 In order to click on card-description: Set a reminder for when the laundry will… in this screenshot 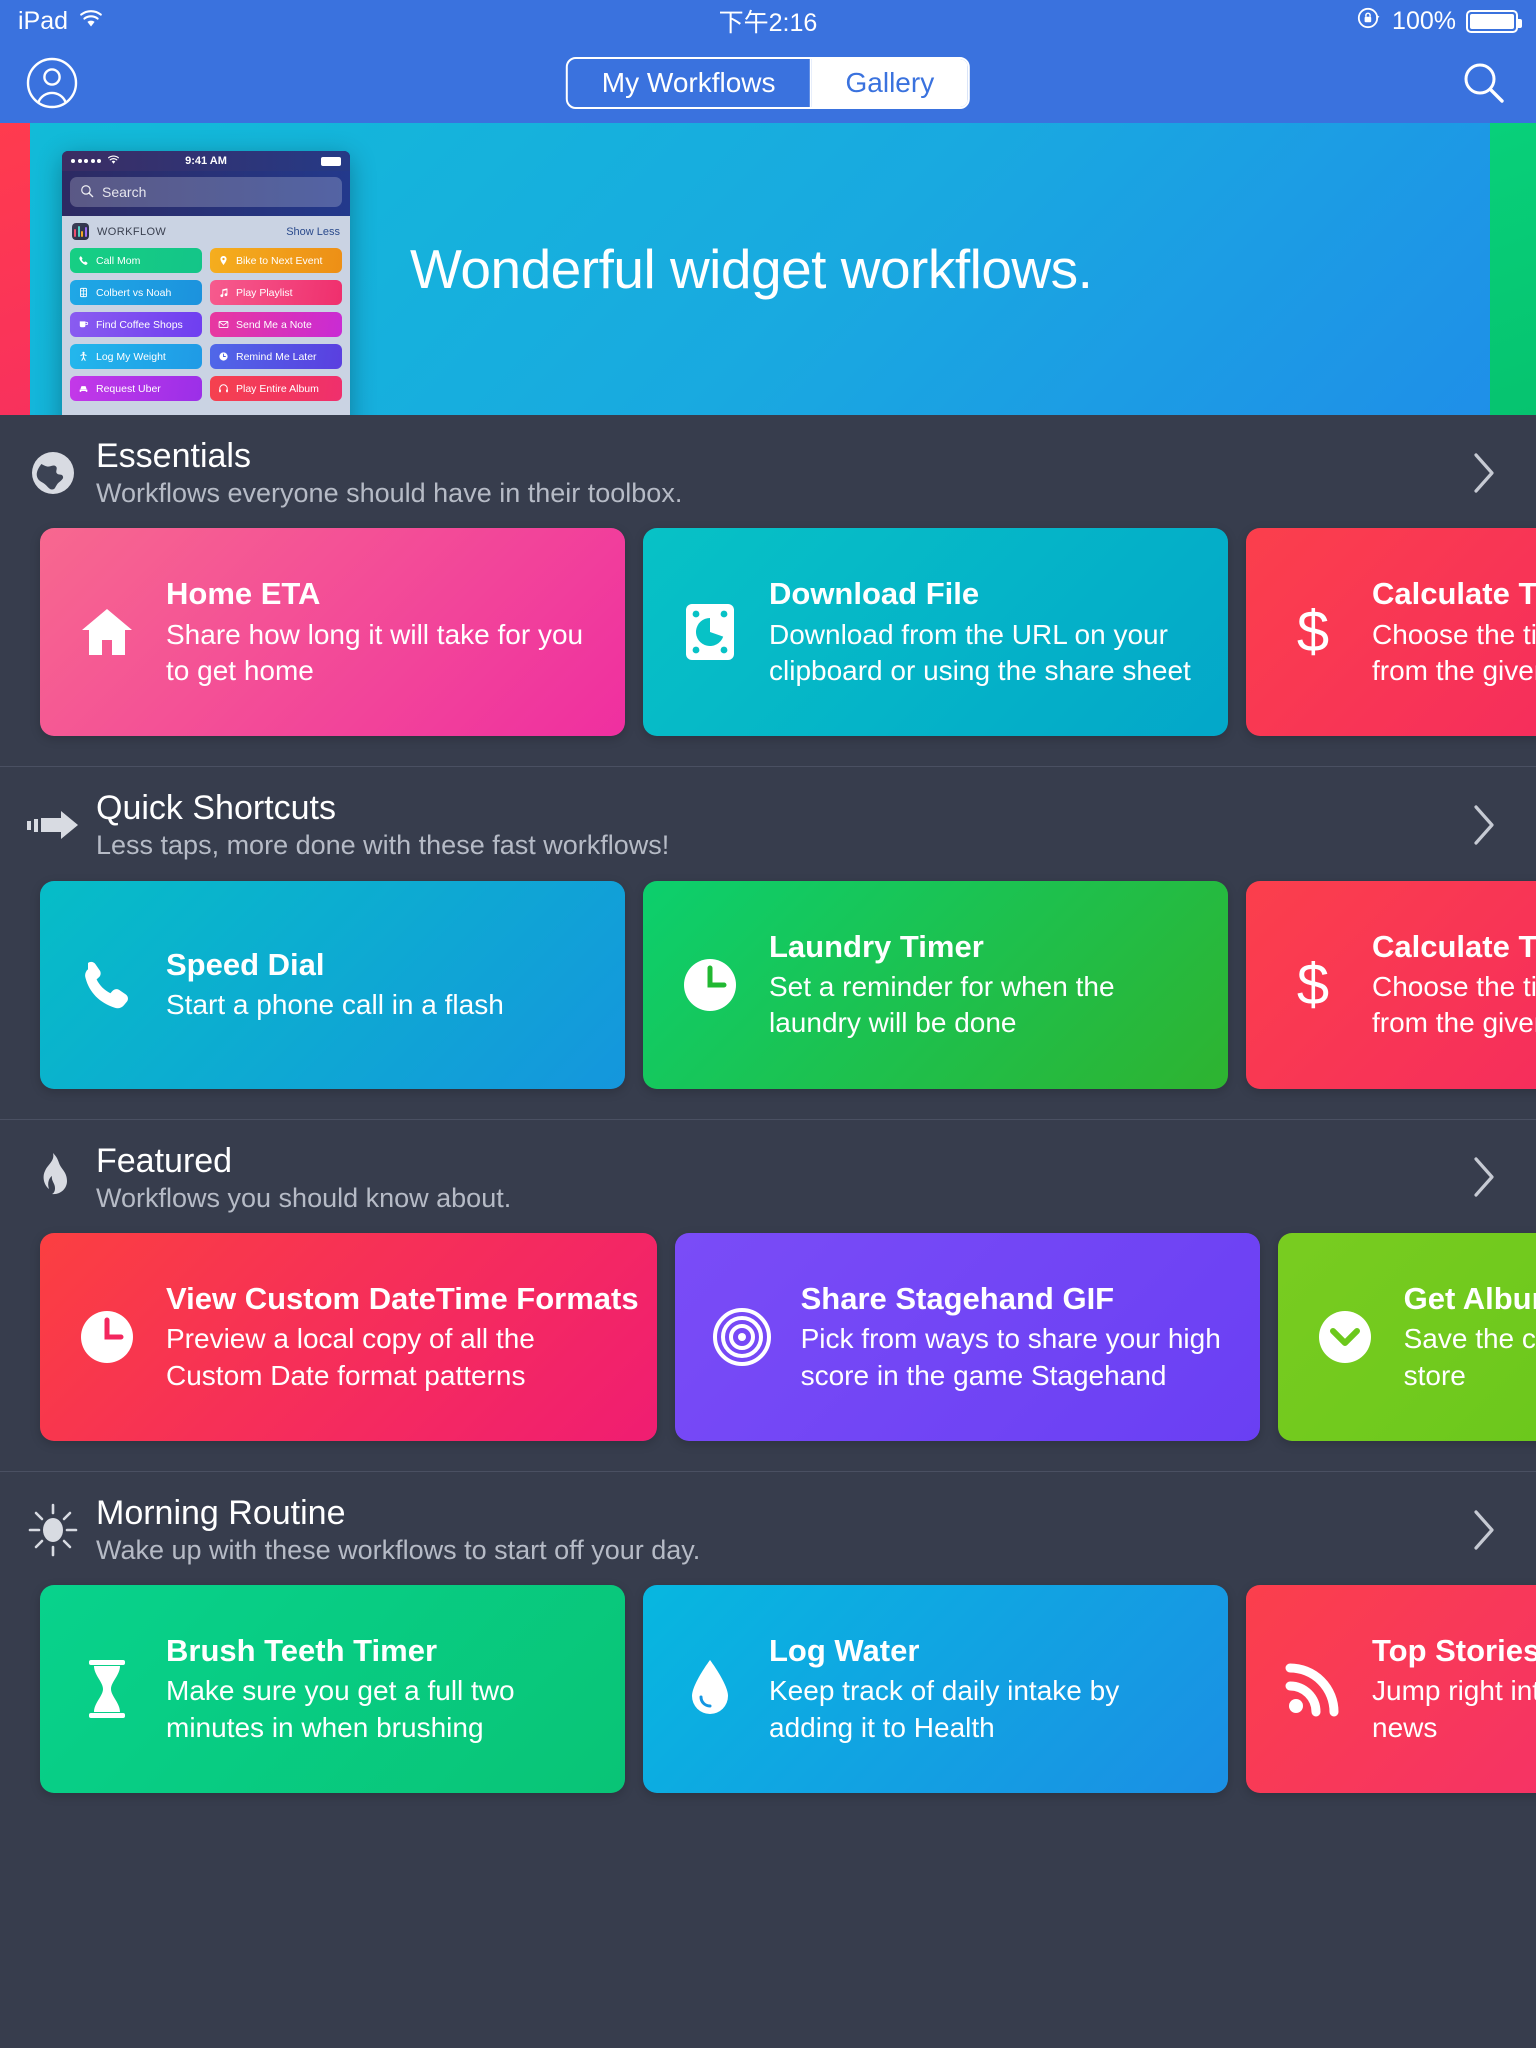, I will do `click(942, 1004)`.